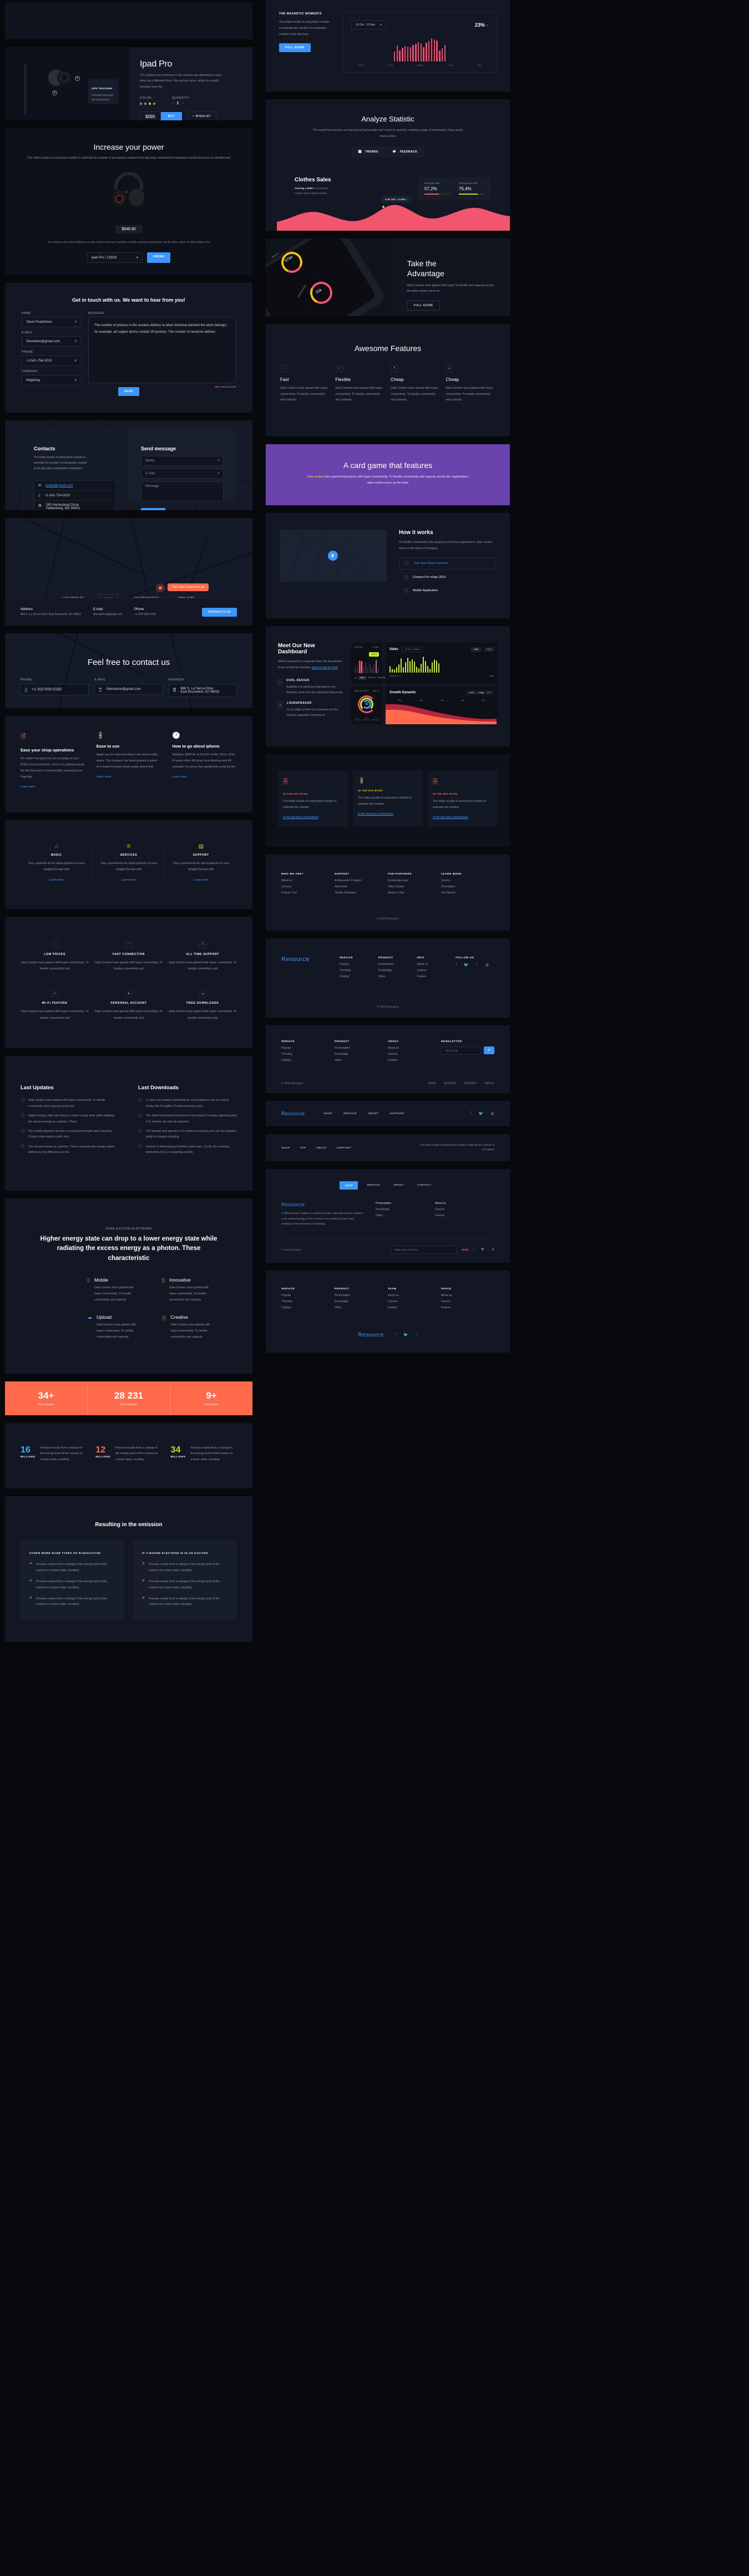 The width and height of the screenshot is (749, 2576). What do you see at coordinates (325, 667) in the screenshot?
I see `dashboard-link: aligned with the field` at bounding box center [325, 667].